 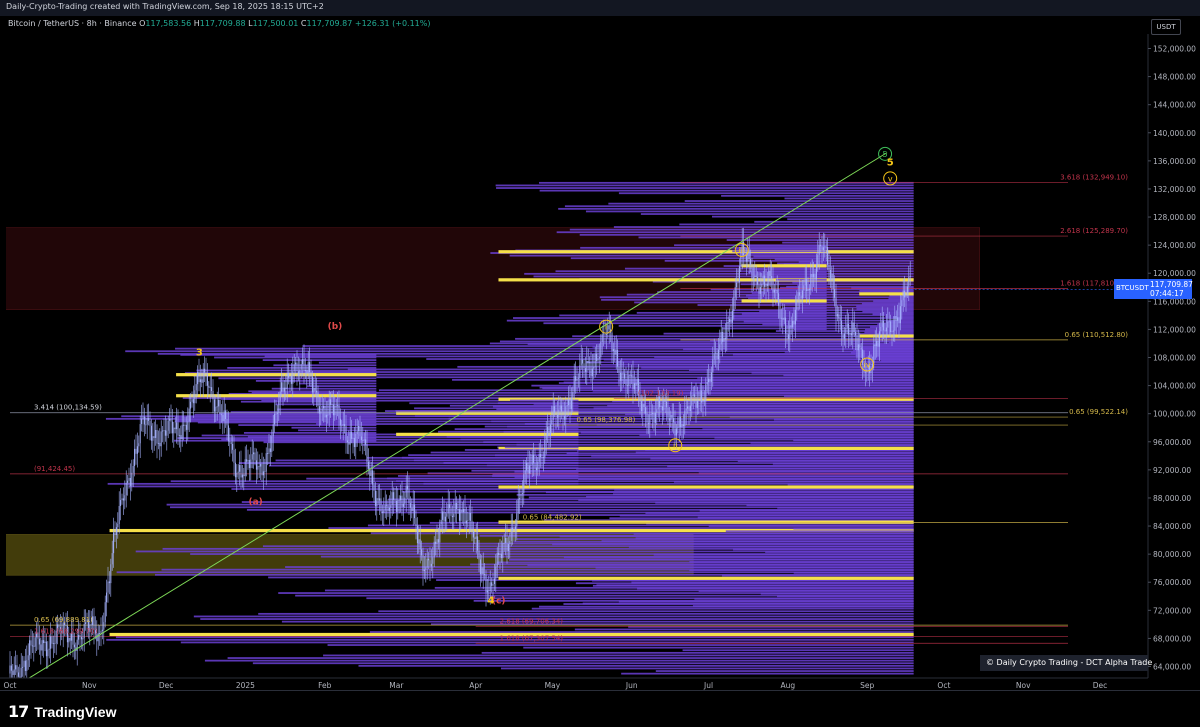 I want to click on price-tick-label: 100,000.00, so click(x=1174, y=414).